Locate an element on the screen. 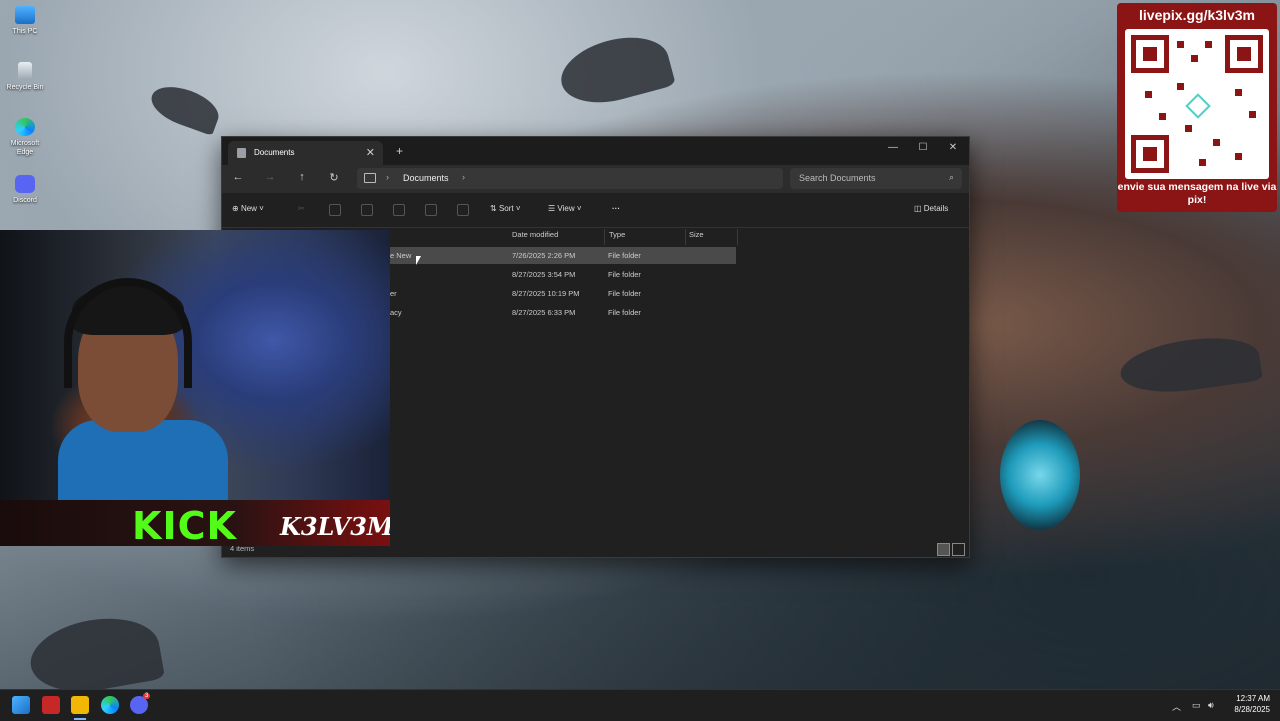 The image size is (1280, 721). item-name: er is located at coordinates (393, 293).